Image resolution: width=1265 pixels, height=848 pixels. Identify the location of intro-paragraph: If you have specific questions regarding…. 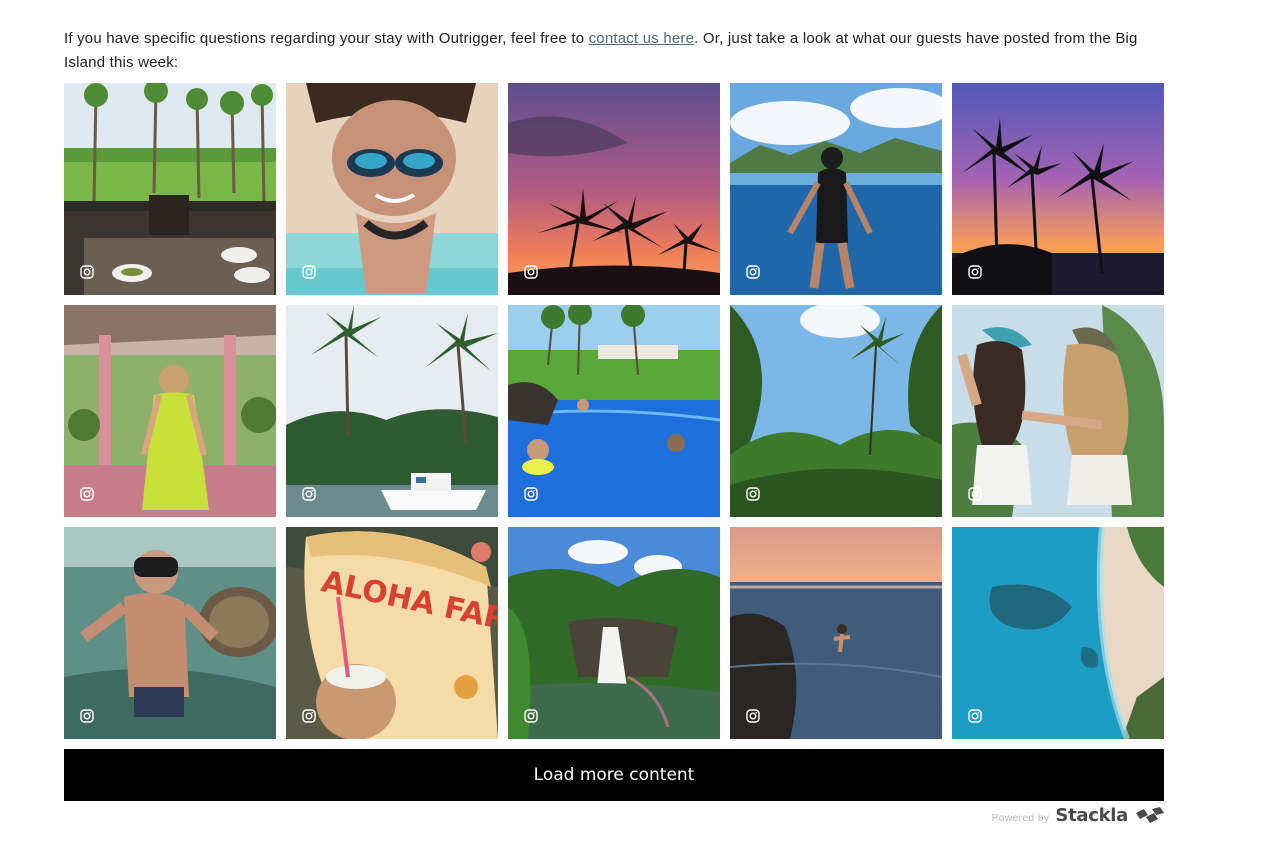
(616, 51).